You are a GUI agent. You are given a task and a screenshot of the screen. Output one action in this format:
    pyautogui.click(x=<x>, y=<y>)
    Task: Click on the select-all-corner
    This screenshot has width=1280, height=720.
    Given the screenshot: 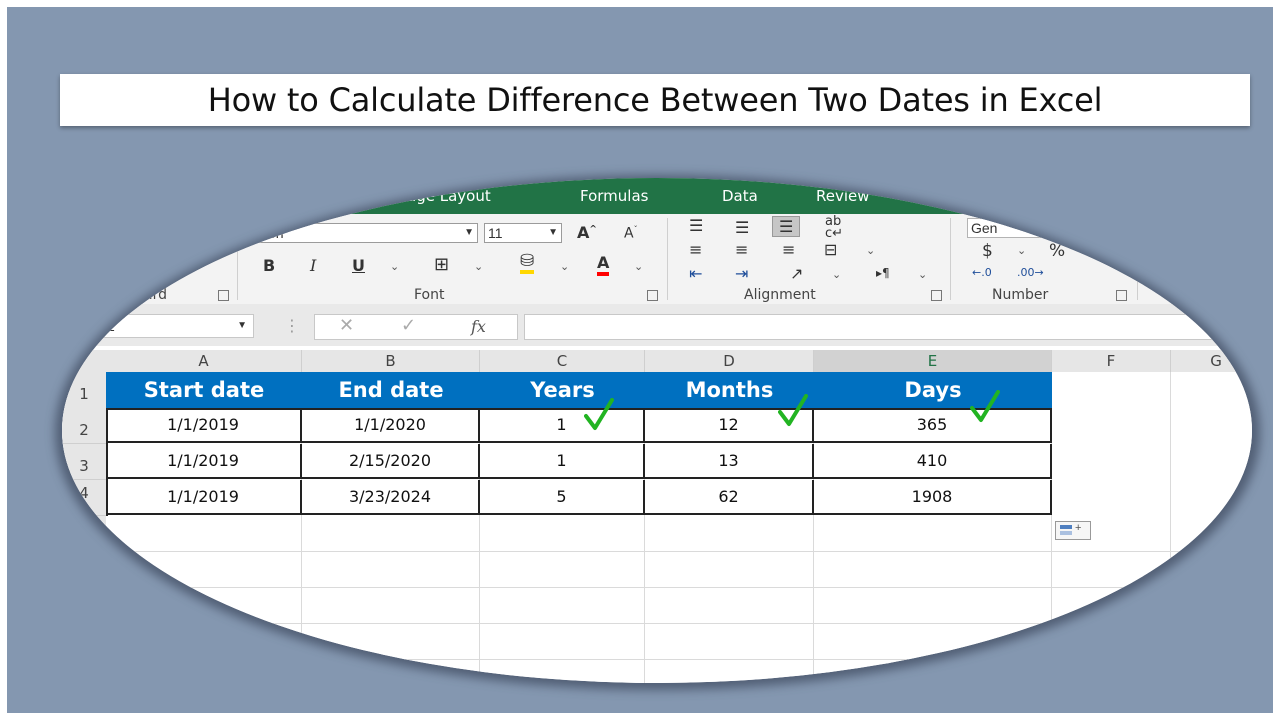 What is the action you would take?
    pyautogui.click(x=84, y=361)
    